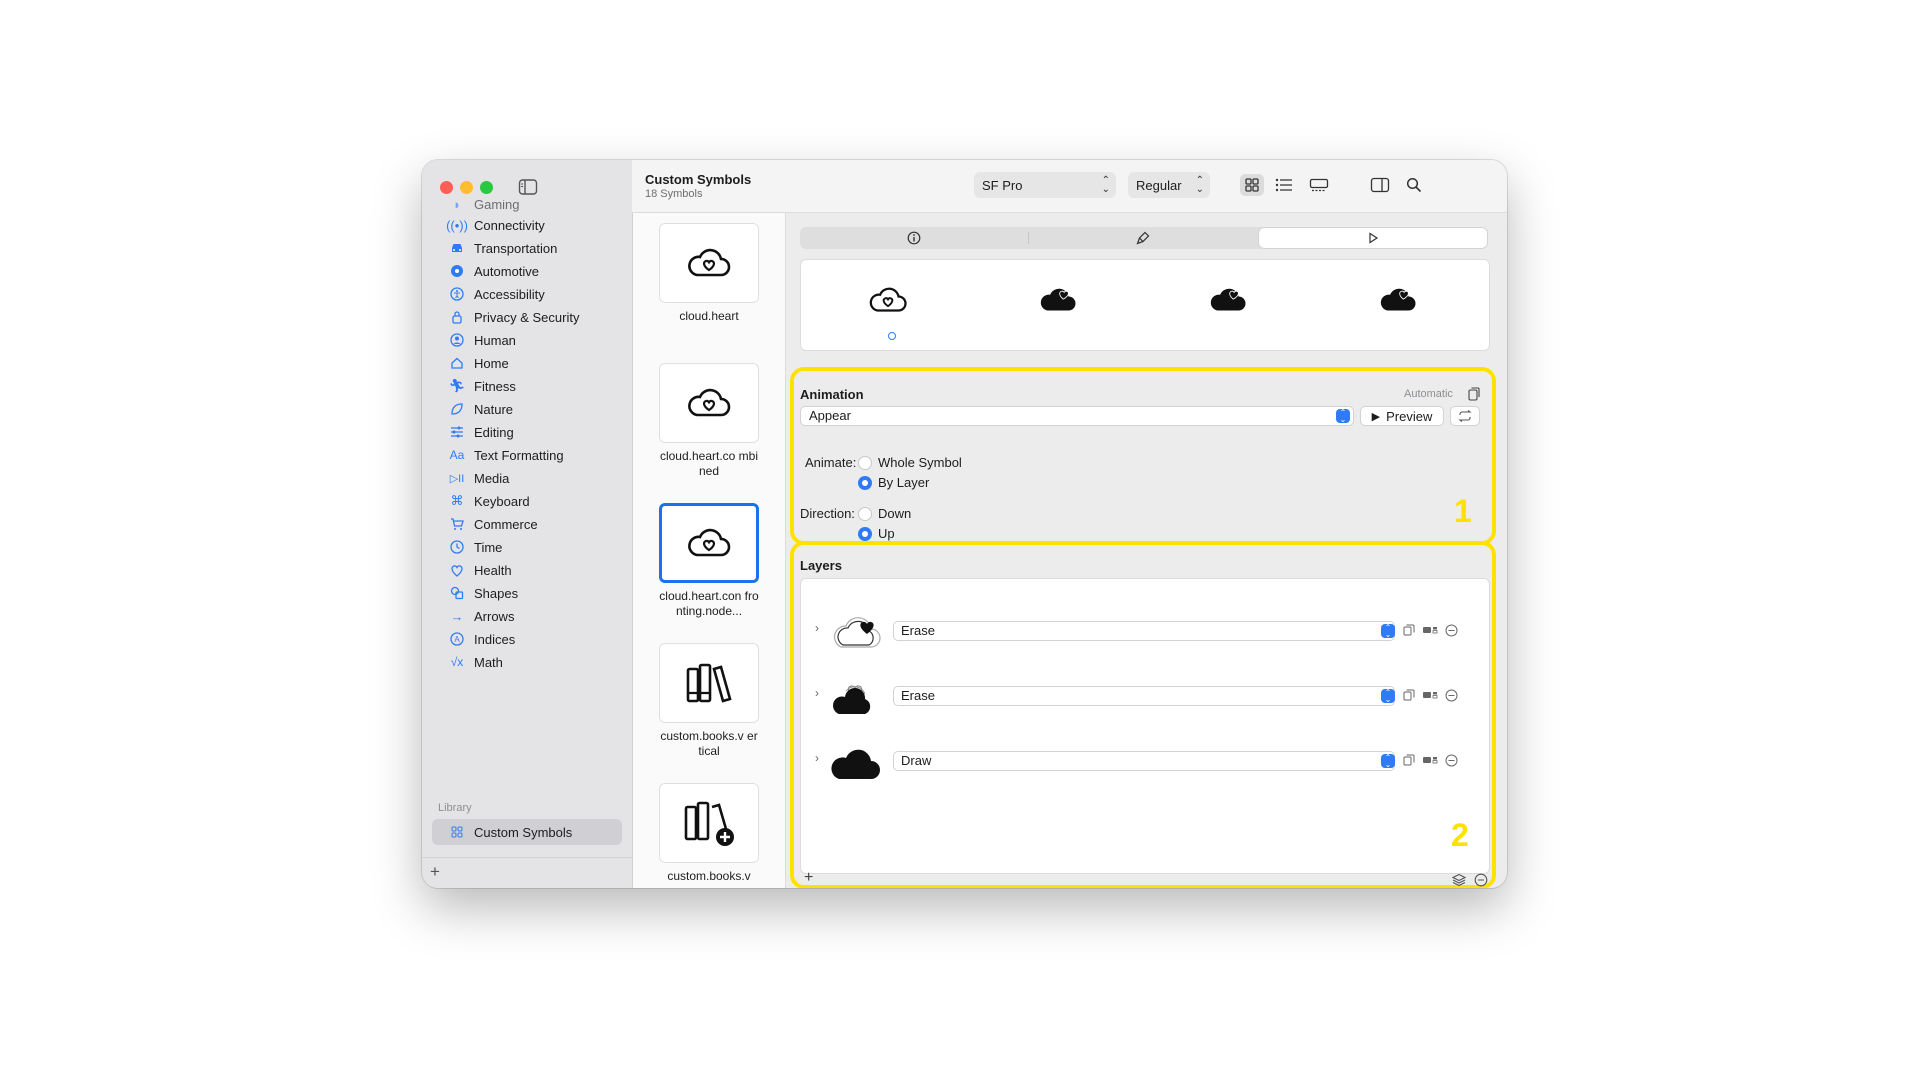 This screenshot has width=1920, height=1080. What do you see at coordinates (827, 513) in the screenshot?
I see `direction-label: Direction:` at bounding box center [827, 513].